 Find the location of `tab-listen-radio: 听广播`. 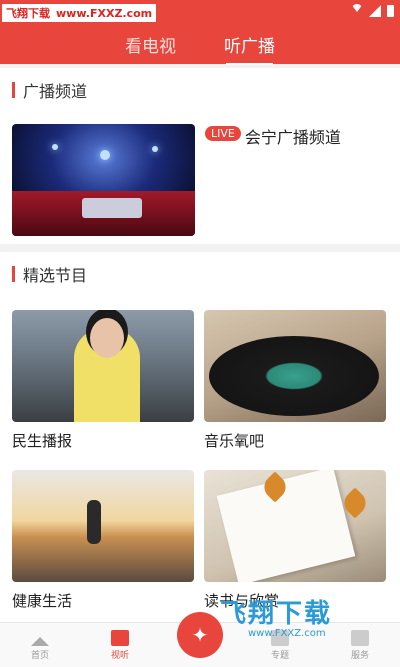

tab-listen-radio: 听广播 is located at coordinates (249, 48).